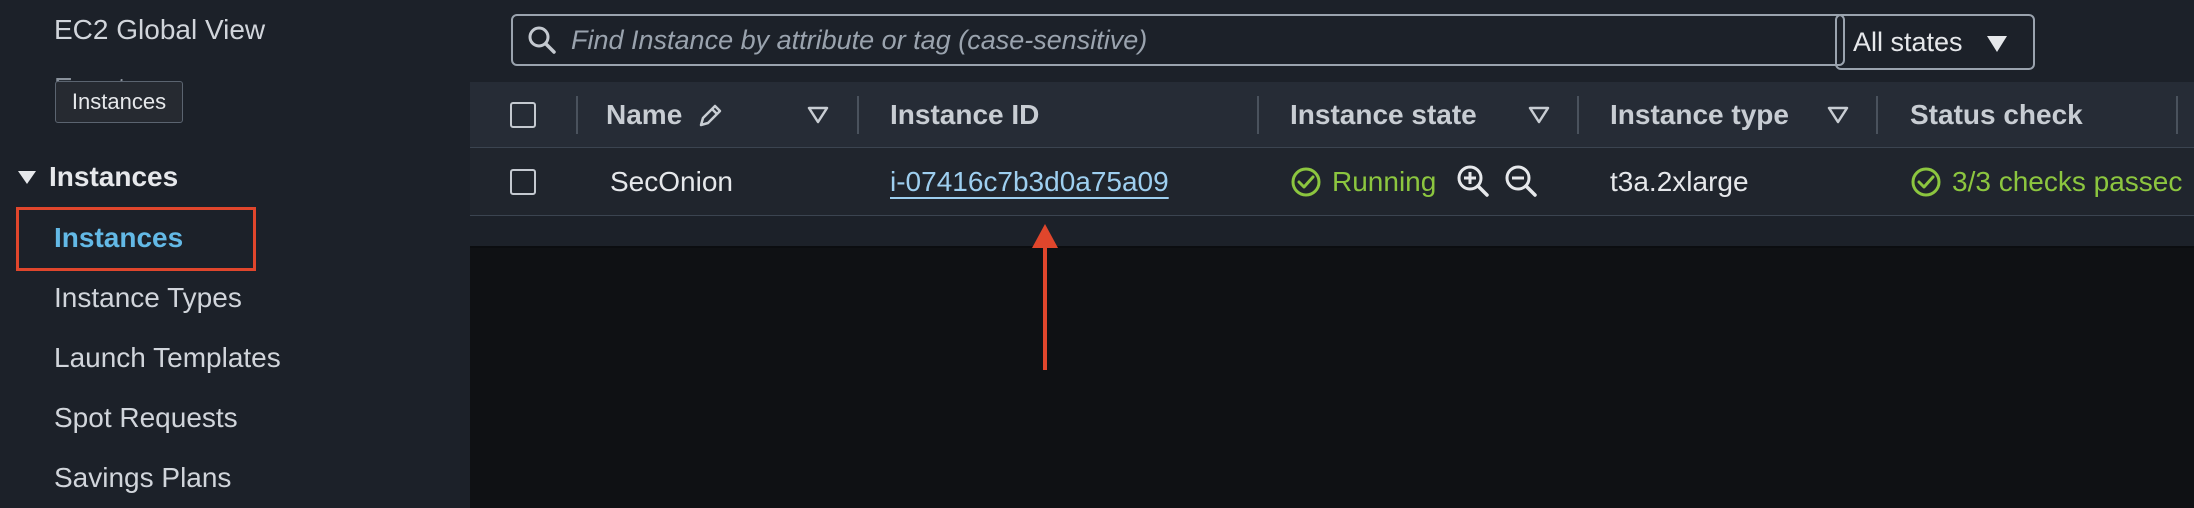 The height and width of the screenshot is (508, 2194). I want to click on sidebar-item-launch-templates: Launch Templates, so click(167, 358).